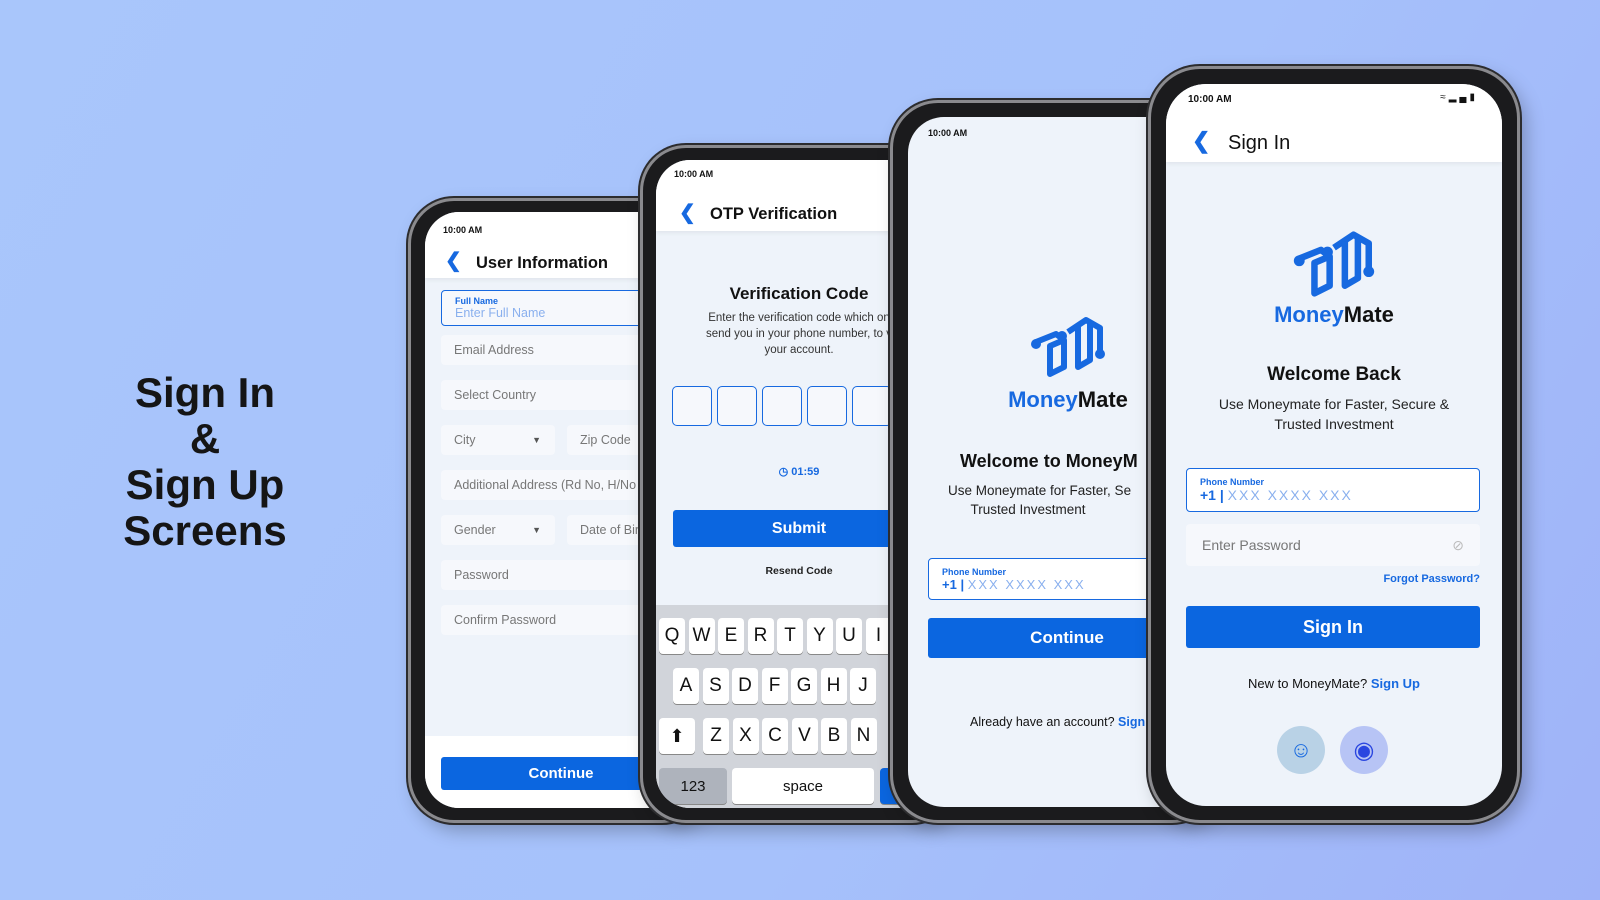  I want to click on key: C, so click(775, 736).